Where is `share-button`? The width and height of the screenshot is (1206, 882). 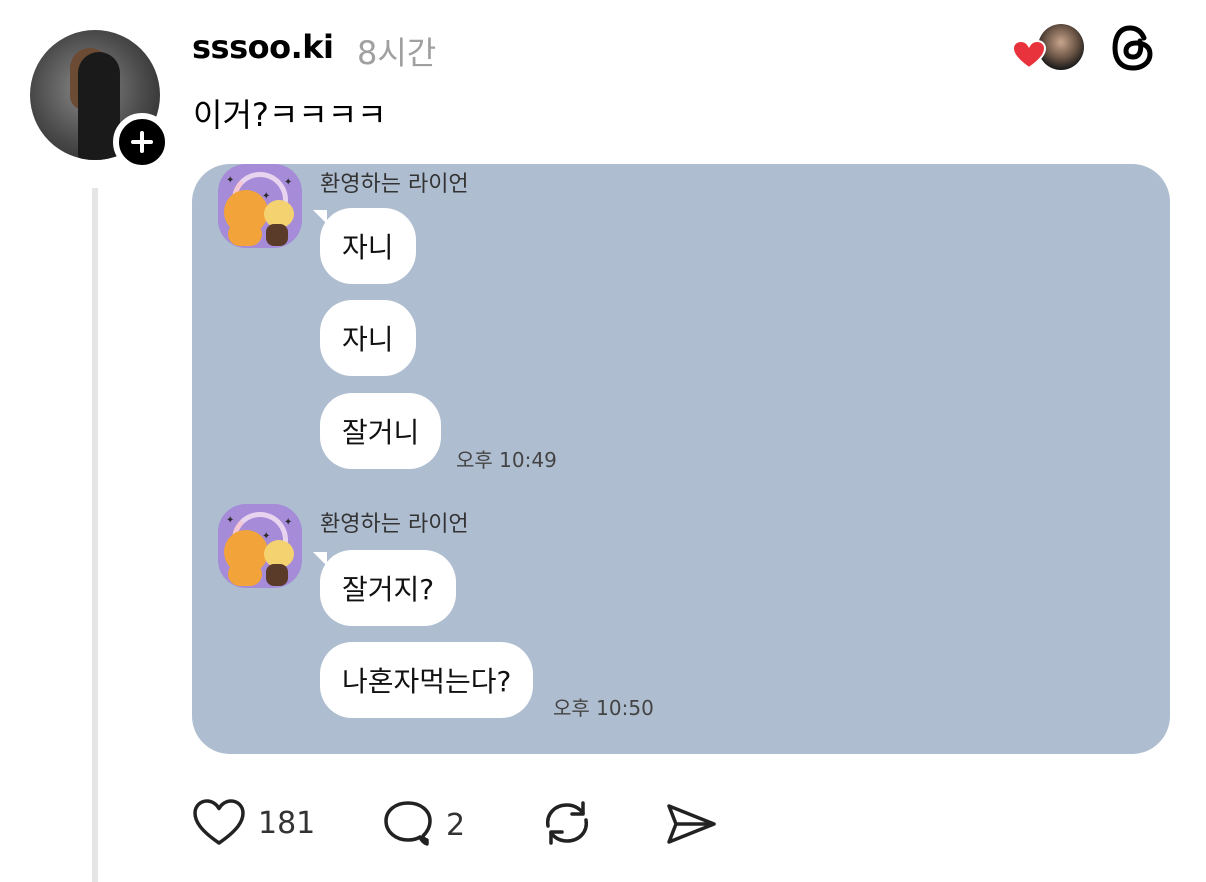 share-button is located at coordinates (691, 824).